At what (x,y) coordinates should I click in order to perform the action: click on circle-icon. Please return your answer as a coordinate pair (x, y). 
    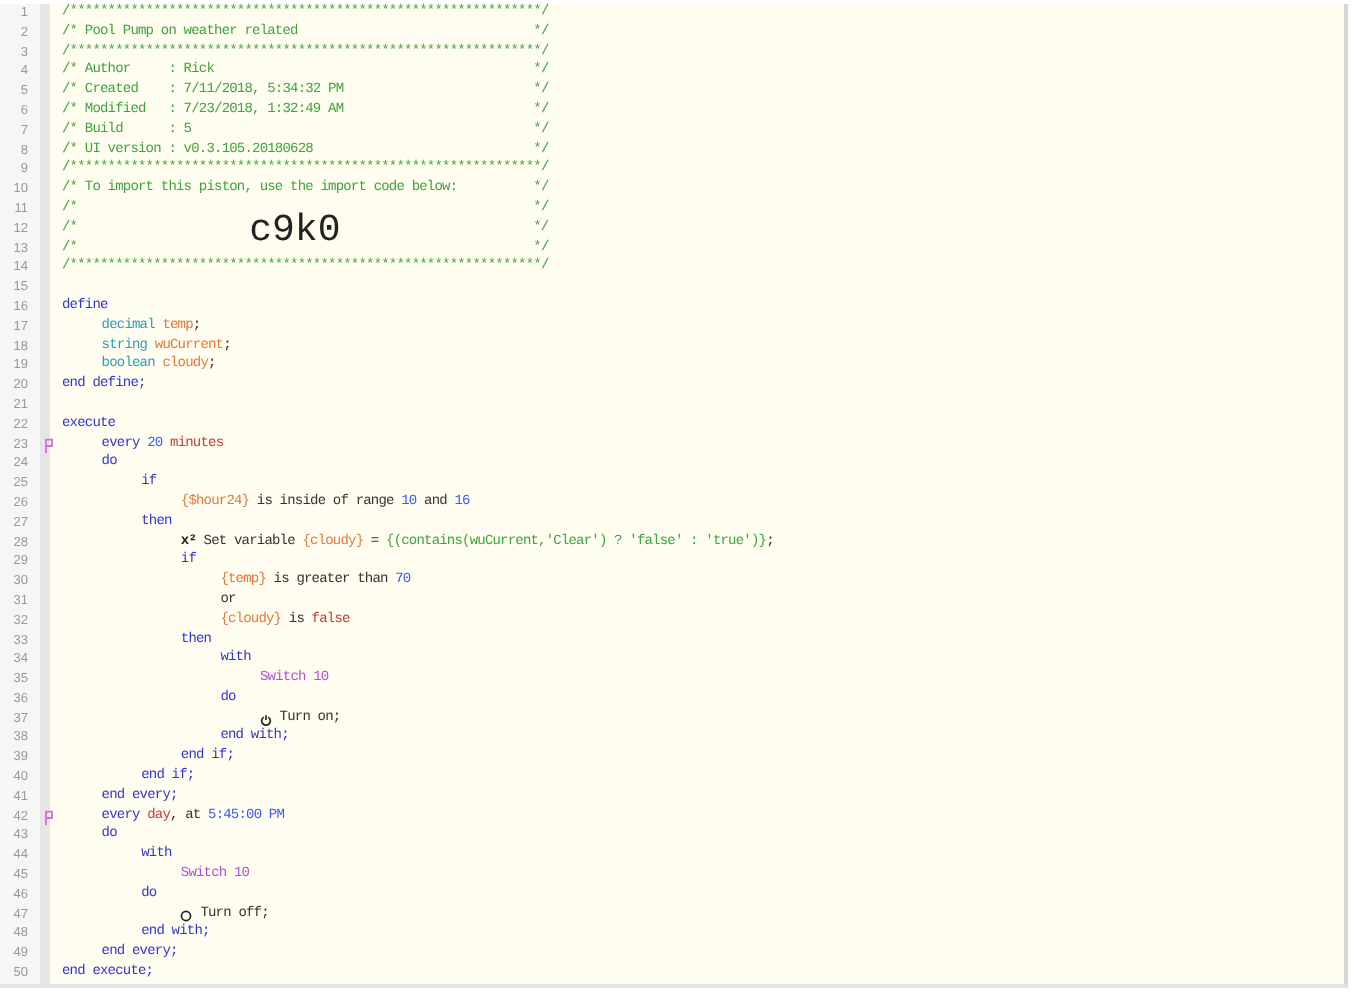
    Looking at the image, I should click on (186, 915).